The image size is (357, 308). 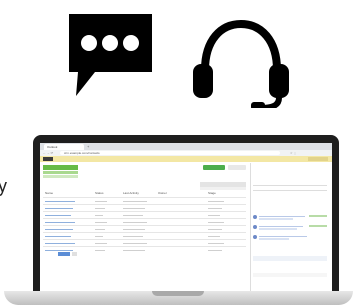 I want to click on browser-nav-buttons: ← → ⟳, so click(x=50, y=153).